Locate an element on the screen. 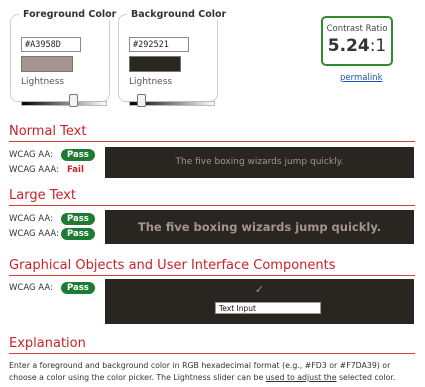 The image size is (425, 387). background-hex-input is located at coordinates (159, 44).